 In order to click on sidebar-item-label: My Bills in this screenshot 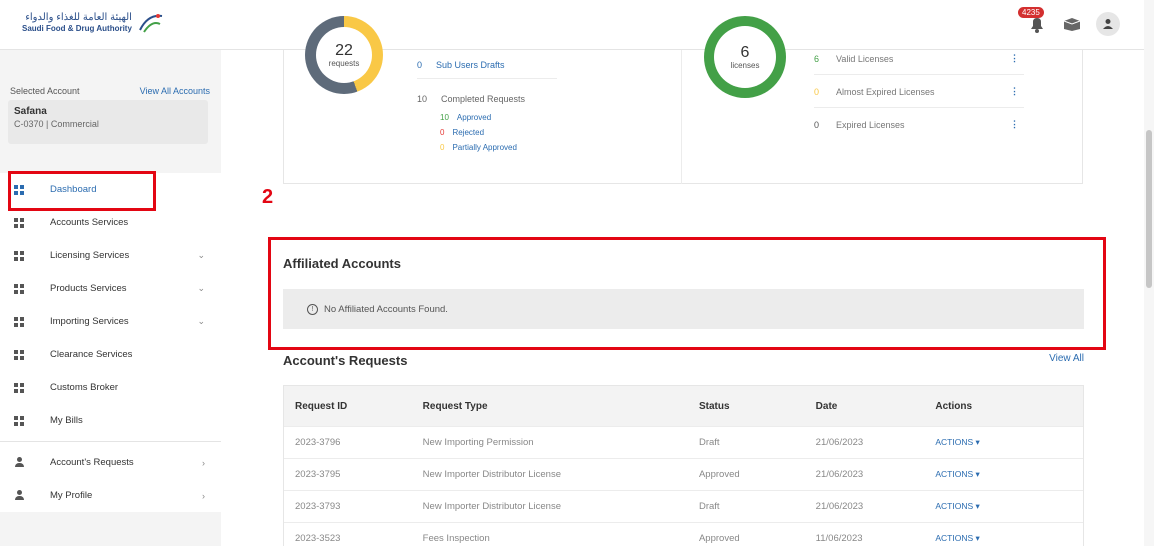, I will do `click(66, 420)`.